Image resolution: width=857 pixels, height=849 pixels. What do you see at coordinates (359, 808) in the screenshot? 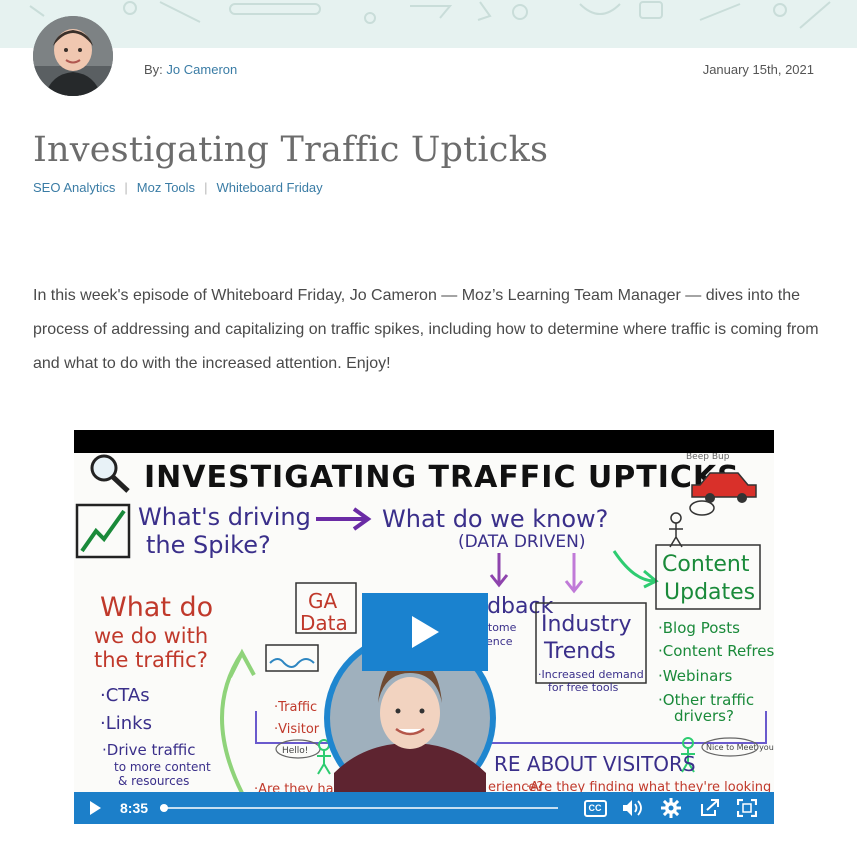
I see `progress-bar` at bounding box center [359, 808].